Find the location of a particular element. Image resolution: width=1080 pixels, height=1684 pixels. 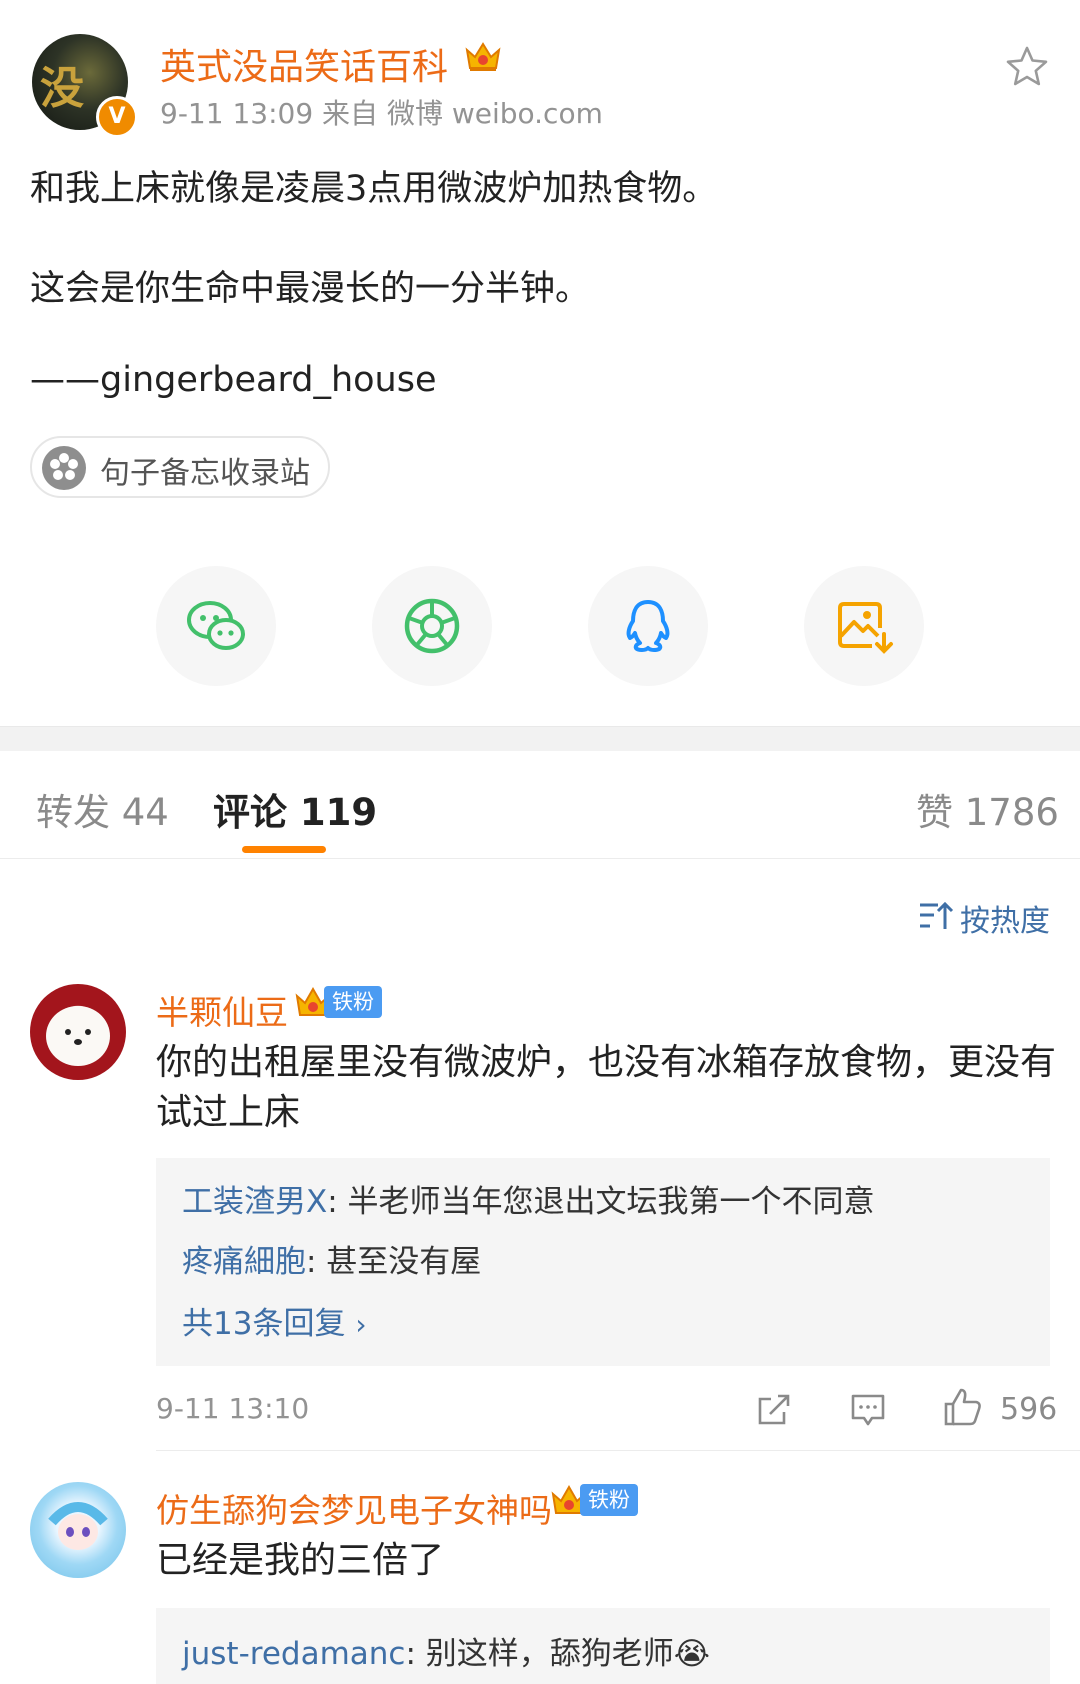

more-replies-link: 共13条回复 › is located at coordinates (274, 1320).